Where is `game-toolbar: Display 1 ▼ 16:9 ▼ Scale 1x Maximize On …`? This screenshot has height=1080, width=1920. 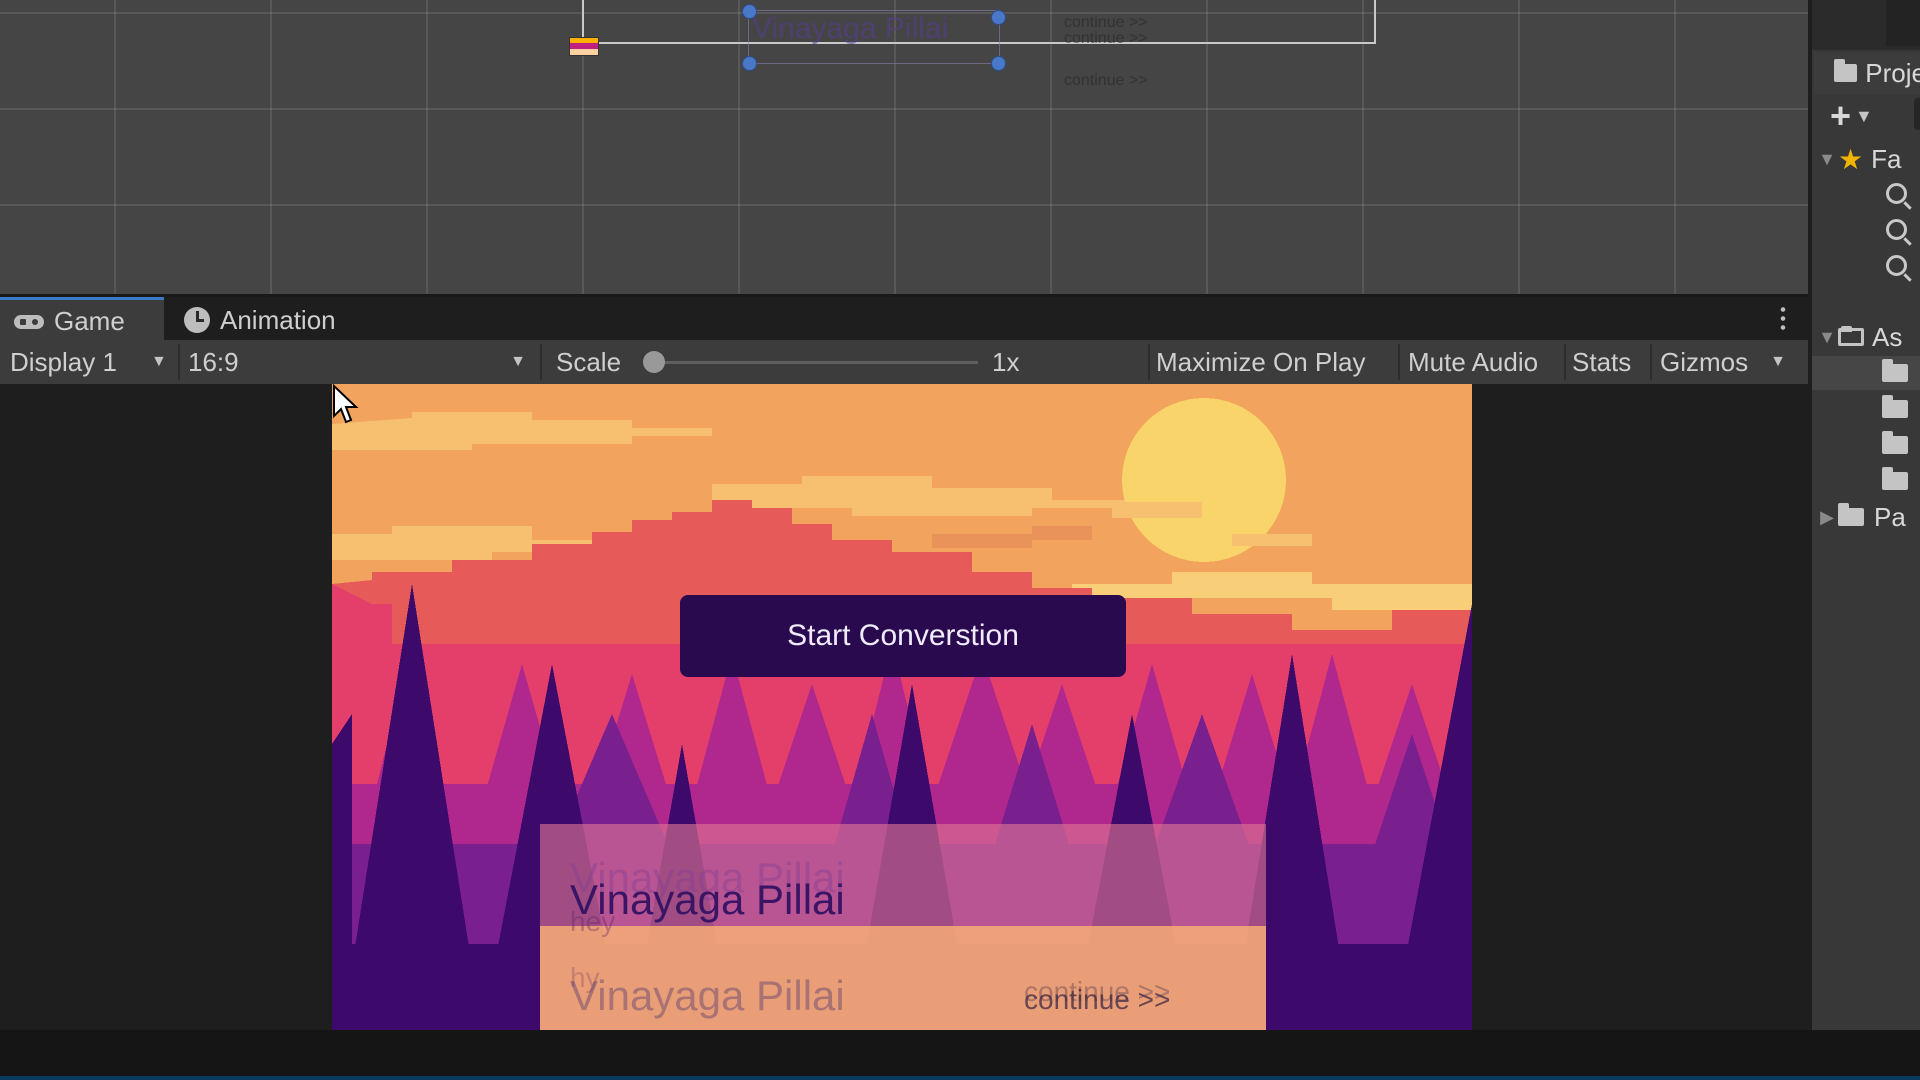
game-toolbar: Display 1 ▼ 16:9 ▼ Scale 1x Maximize On … is located at coordinates (904, 362).